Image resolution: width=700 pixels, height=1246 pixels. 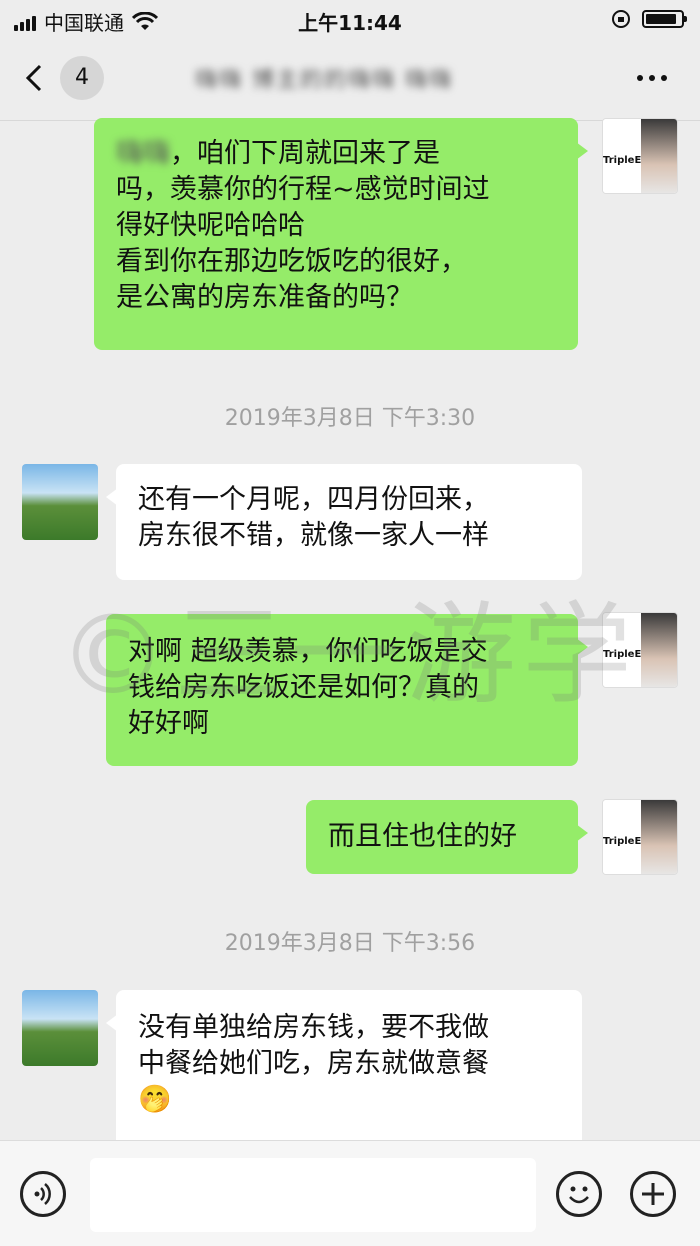 I want to click on message-bubble-incoming: 还有一个月呢，四月份回来， 房东很不错，就像一家人一样, so click(x=344, y=522).